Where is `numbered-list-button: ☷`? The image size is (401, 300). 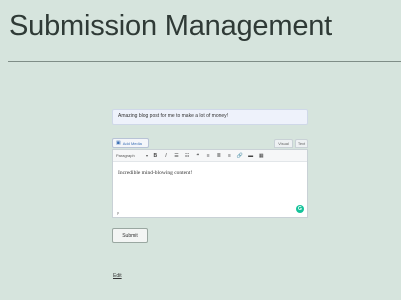
numbered-list-button: ☷ is located at coordinates (187, 156).